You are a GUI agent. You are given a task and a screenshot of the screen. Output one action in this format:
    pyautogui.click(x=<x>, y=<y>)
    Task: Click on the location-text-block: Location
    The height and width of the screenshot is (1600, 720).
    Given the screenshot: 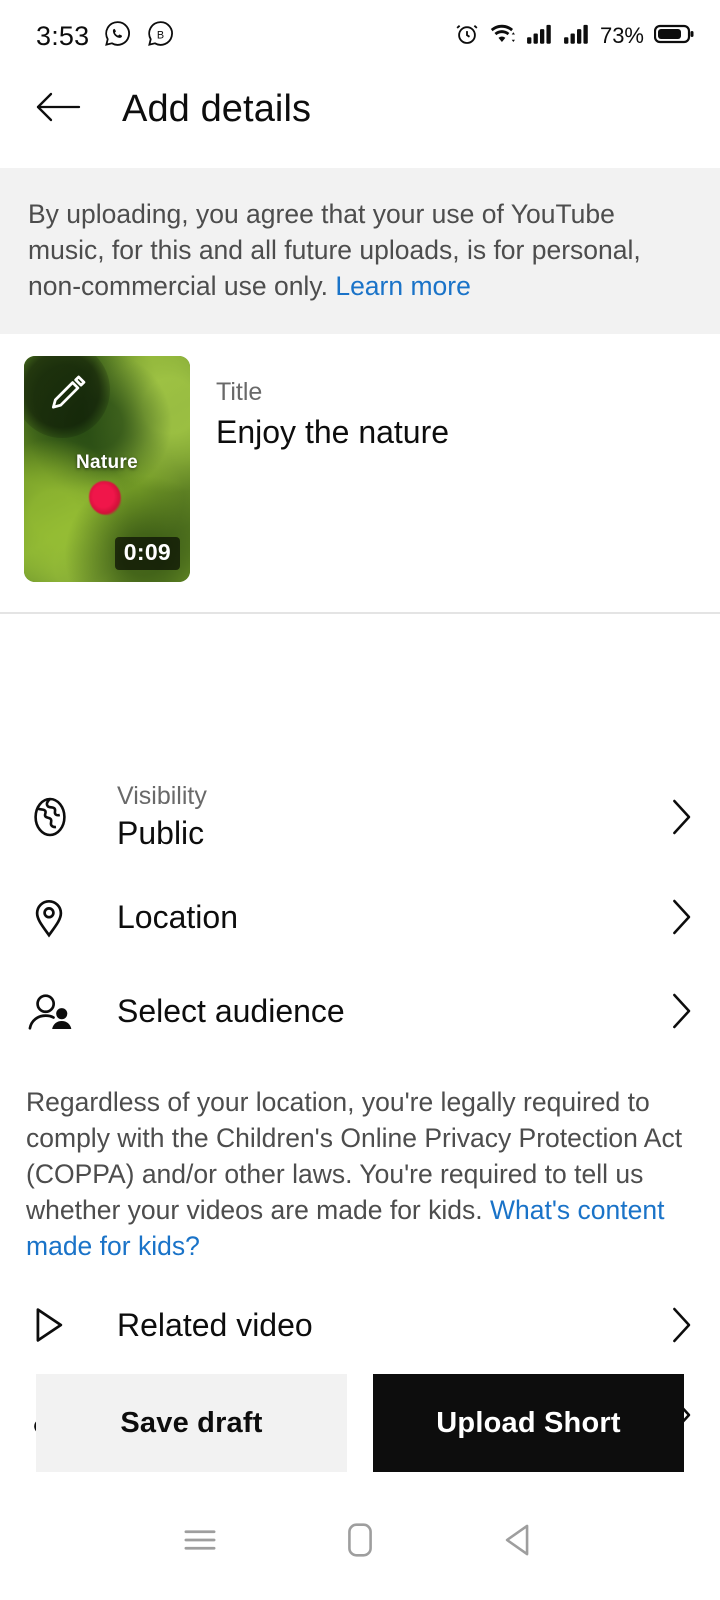 What is the action you would take?
    pyautogui.click(x=371, y=917)
    